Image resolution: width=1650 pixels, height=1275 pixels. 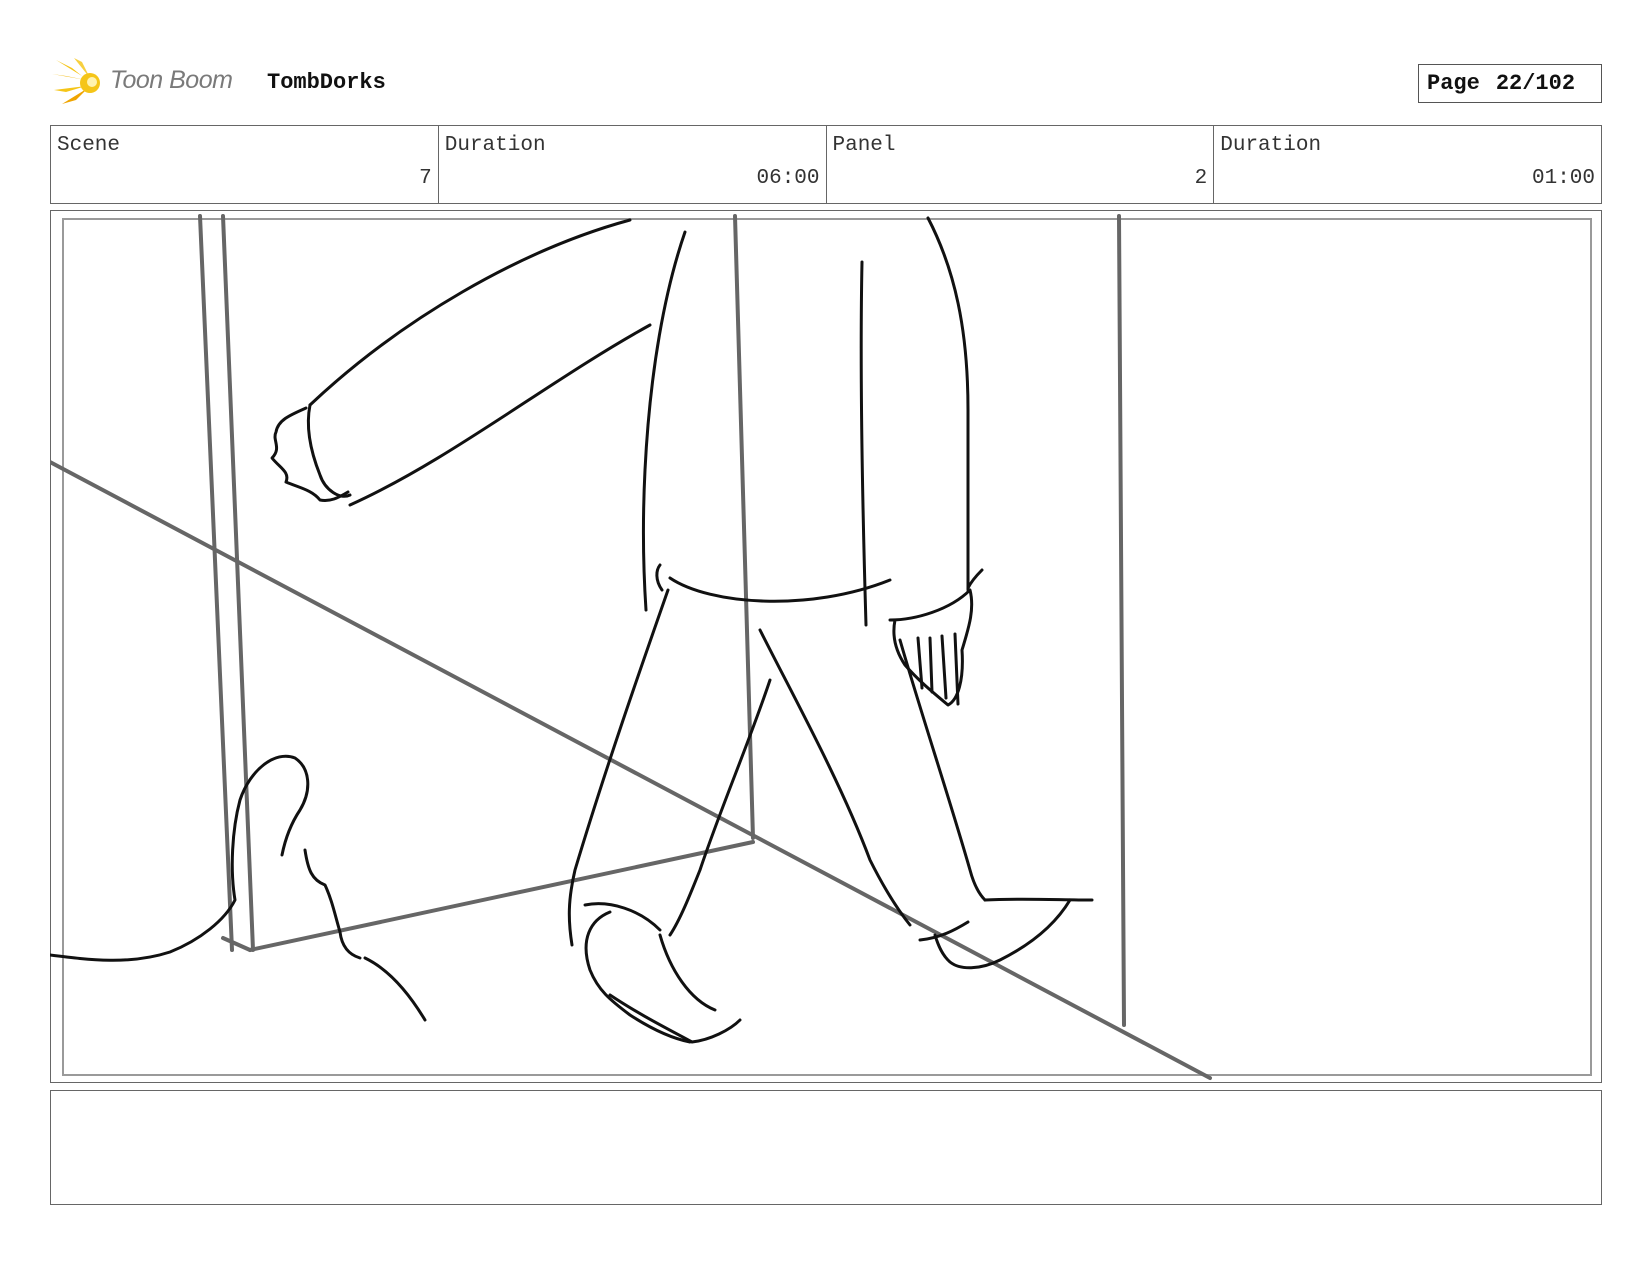 What do you see at coordinates (495, 145) in the screenshot?
I see `scene-duration-label: Duration` at bounding box center [495, 145].